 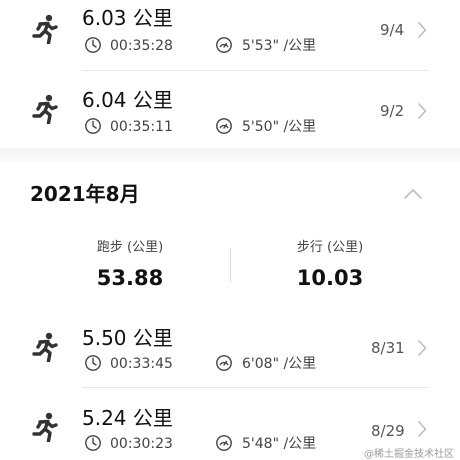 I want to click on run-summary: 跑步 (公里) 53.88, so click(x=130, y=265).